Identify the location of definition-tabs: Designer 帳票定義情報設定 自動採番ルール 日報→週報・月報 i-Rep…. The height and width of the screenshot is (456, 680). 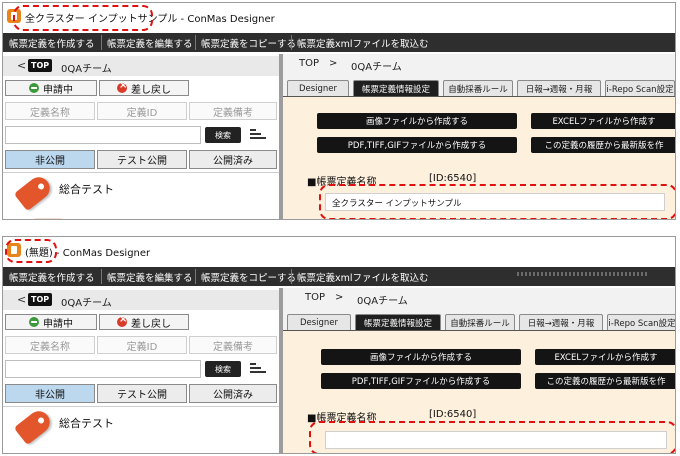
(479, 321).